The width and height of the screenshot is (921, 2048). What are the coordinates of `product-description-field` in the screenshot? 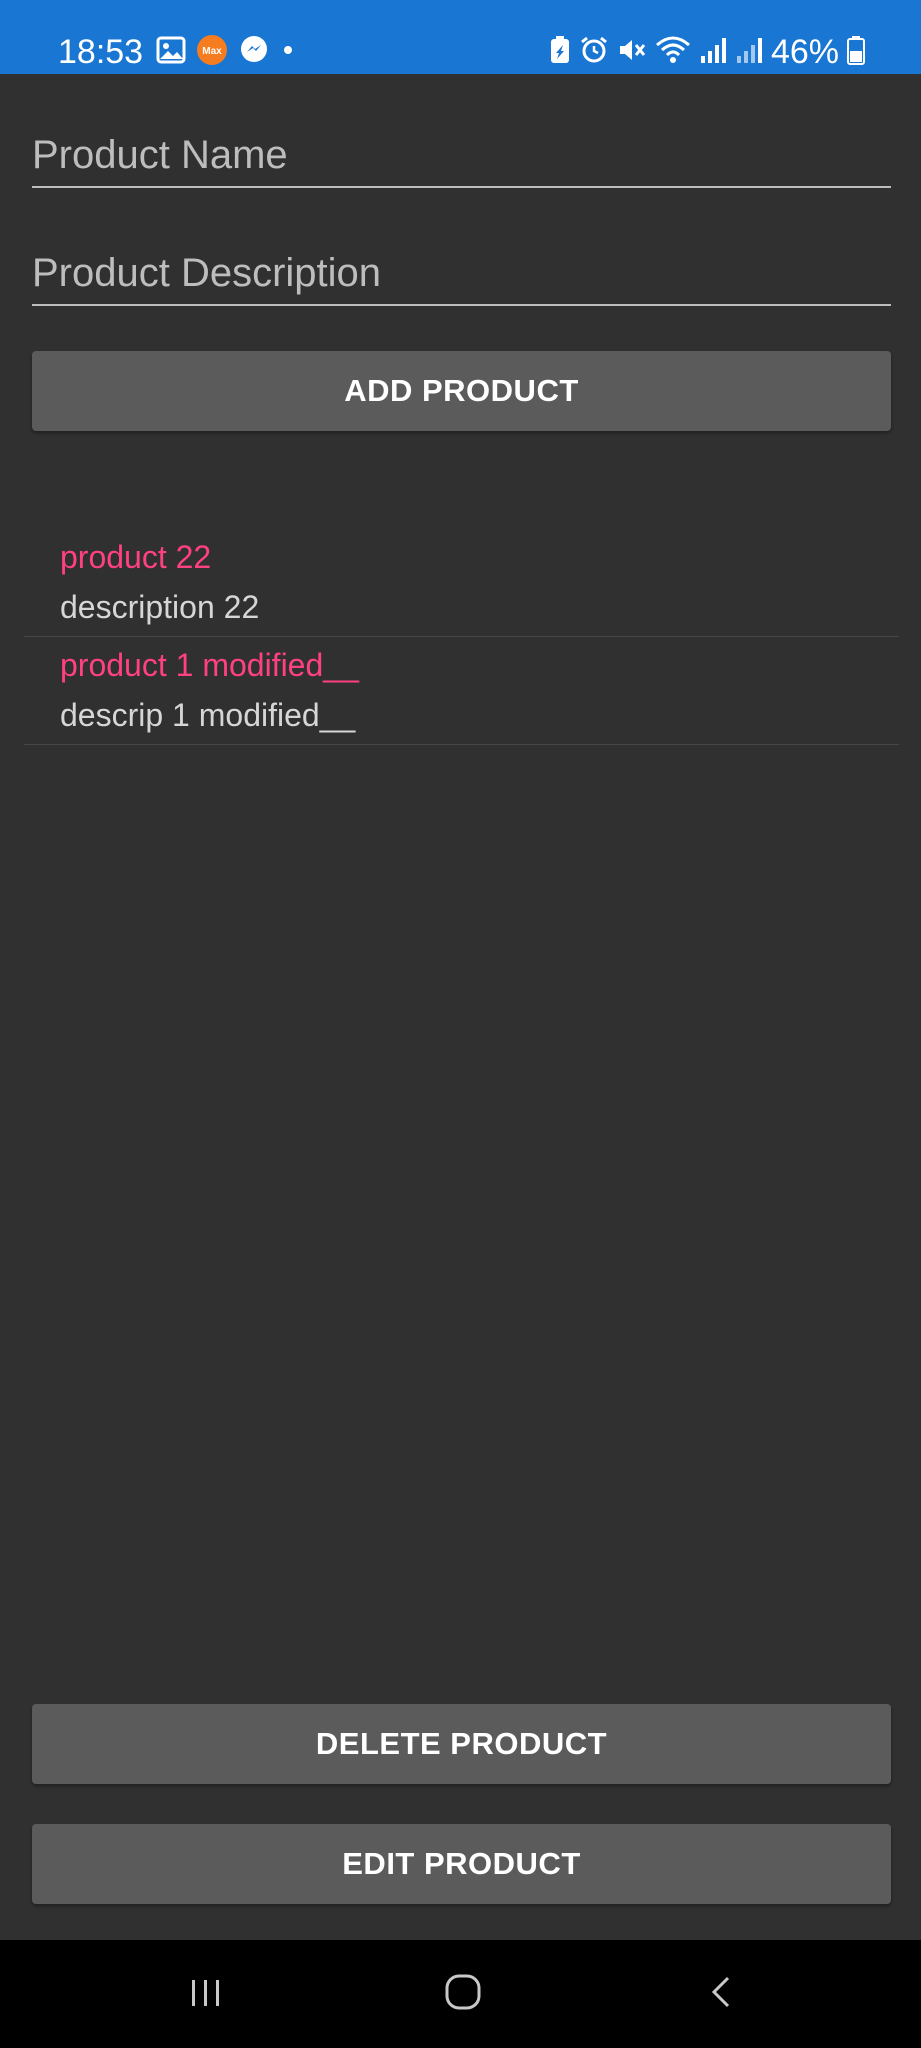 It's located at (461, 274).